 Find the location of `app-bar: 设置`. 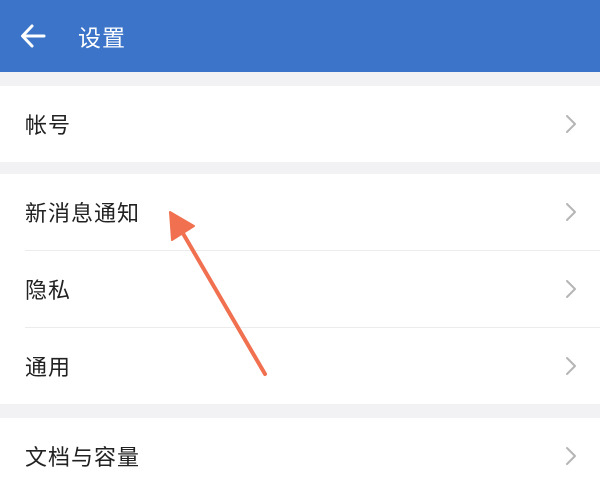

app-bar: 设置 is located at coordinates (300, 36).